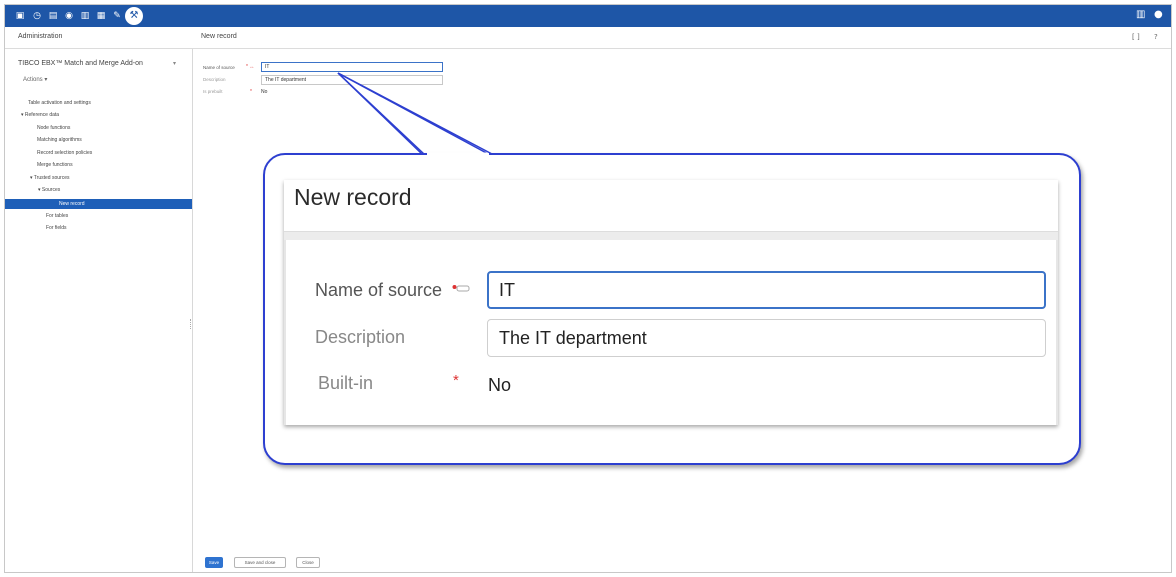 The height and width of the screenshot is (577, 1176). Describe the element at coordinates (671, 236) in the screenshot. I see `zoomed-separator` at that location.